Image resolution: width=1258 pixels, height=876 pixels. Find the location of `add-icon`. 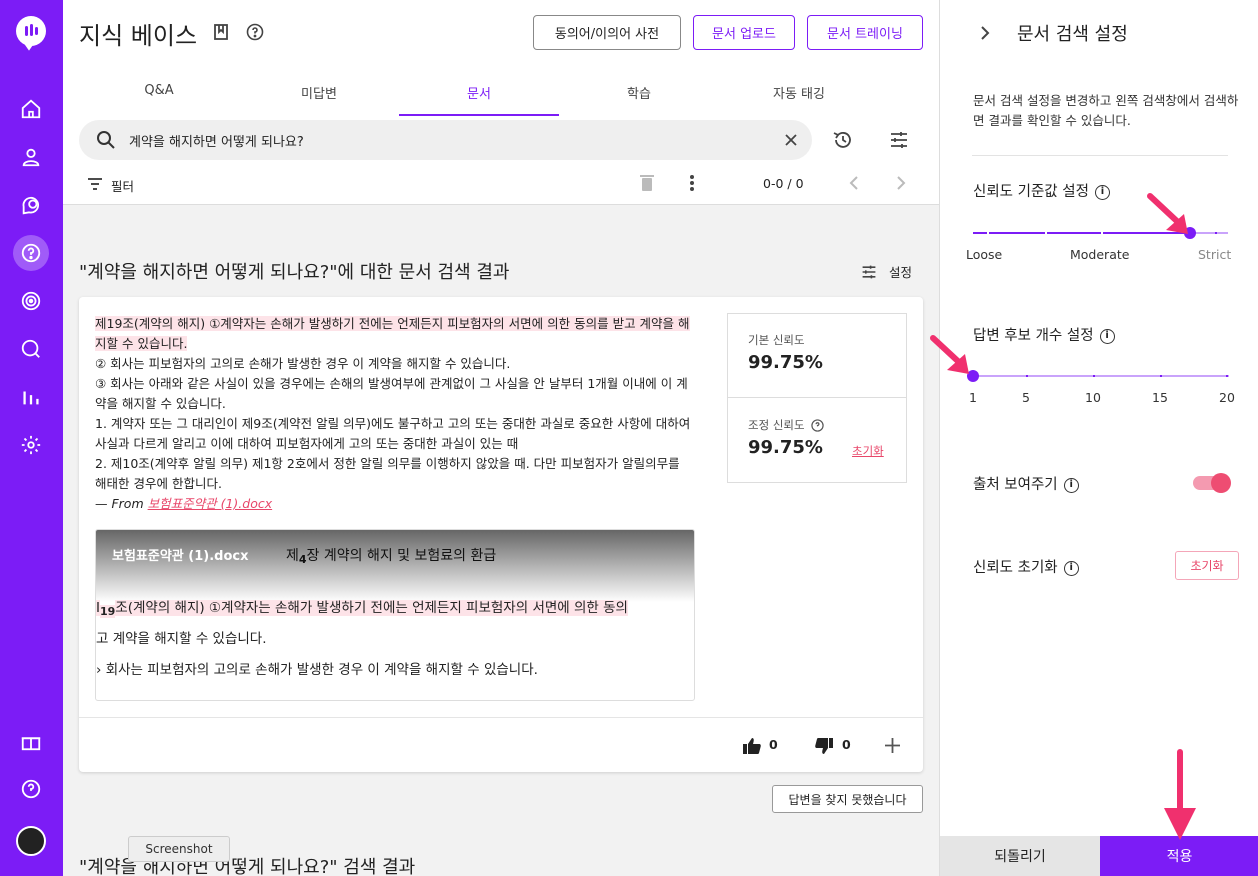

add-icon is located at coordinates (892, 745).